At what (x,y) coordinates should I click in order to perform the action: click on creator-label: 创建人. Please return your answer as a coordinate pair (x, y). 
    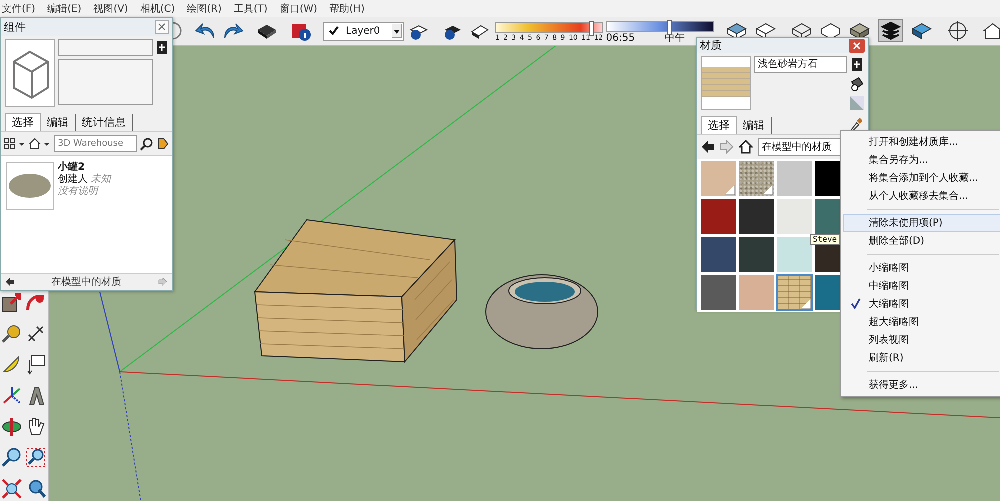
    Looking at the image, I should click on (73, 179).